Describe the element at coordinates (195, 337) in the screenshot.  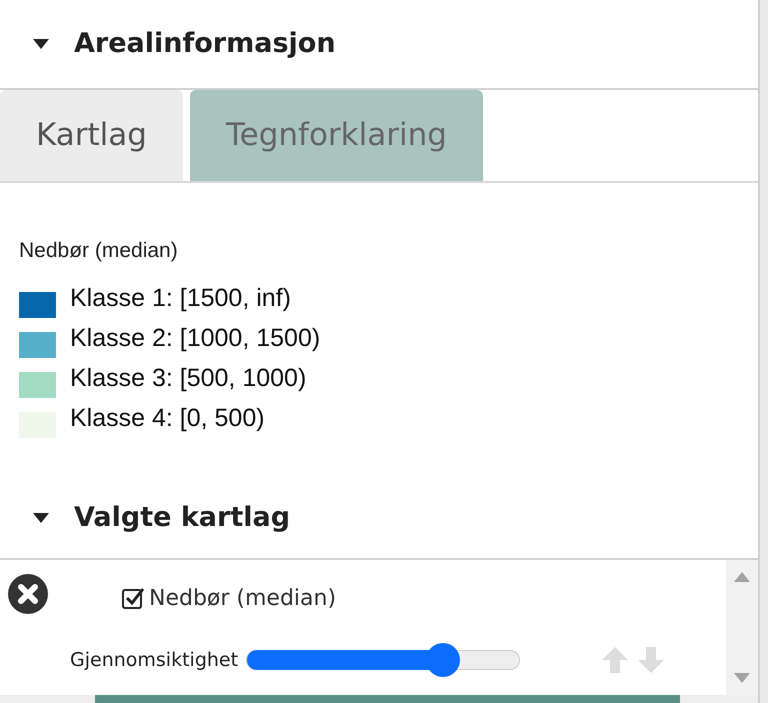
I see `legend-label: Klasse 2: [1000, 1500)` at that location.